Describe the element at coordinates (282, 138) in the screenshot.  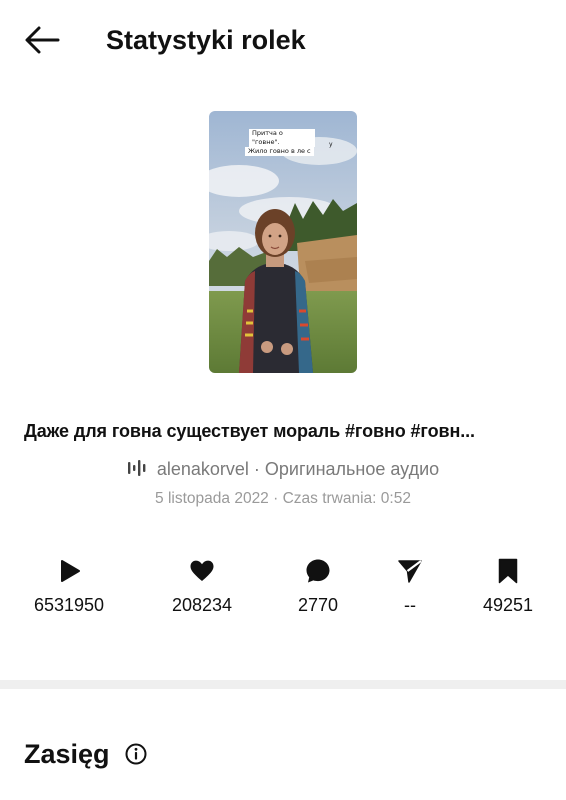
I see `thumbnail-caption-line1: Притча о "говне".` at that location.